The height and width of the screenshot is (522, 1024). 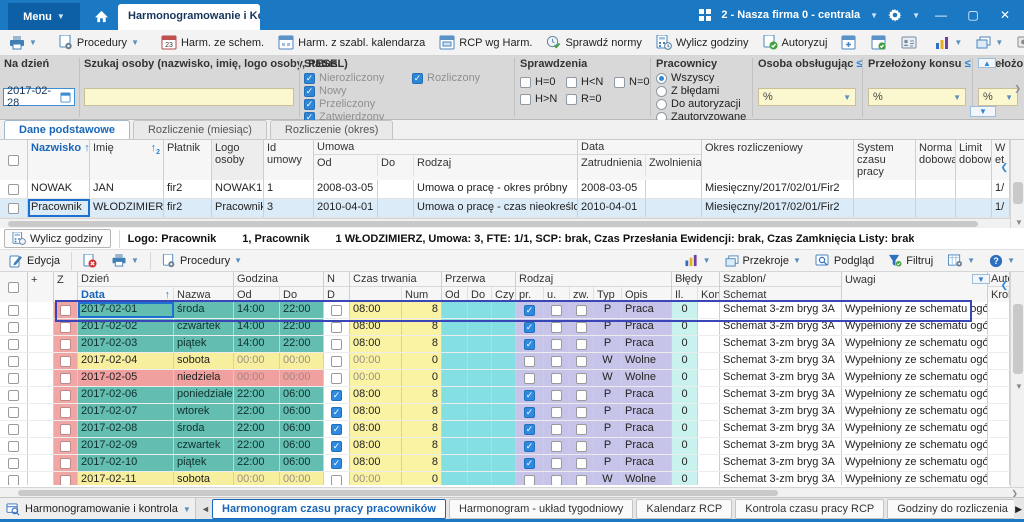 What do you see at coordinates (1017, 379) in the screenshot?
I see `lower-vertical-scrollbar: ▼` at bounding box center [1017, 379].